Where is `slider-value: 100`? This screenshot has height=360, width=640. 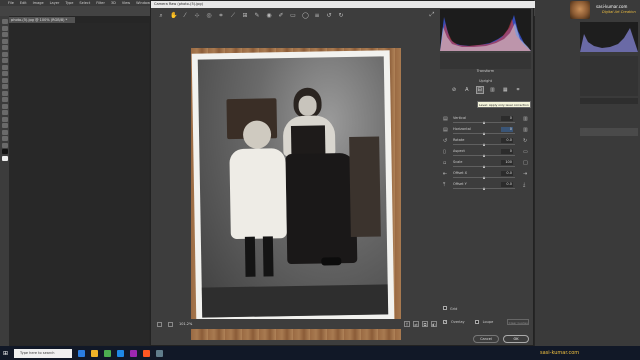
slider-value: 100 is located at coordinates (507, 162).